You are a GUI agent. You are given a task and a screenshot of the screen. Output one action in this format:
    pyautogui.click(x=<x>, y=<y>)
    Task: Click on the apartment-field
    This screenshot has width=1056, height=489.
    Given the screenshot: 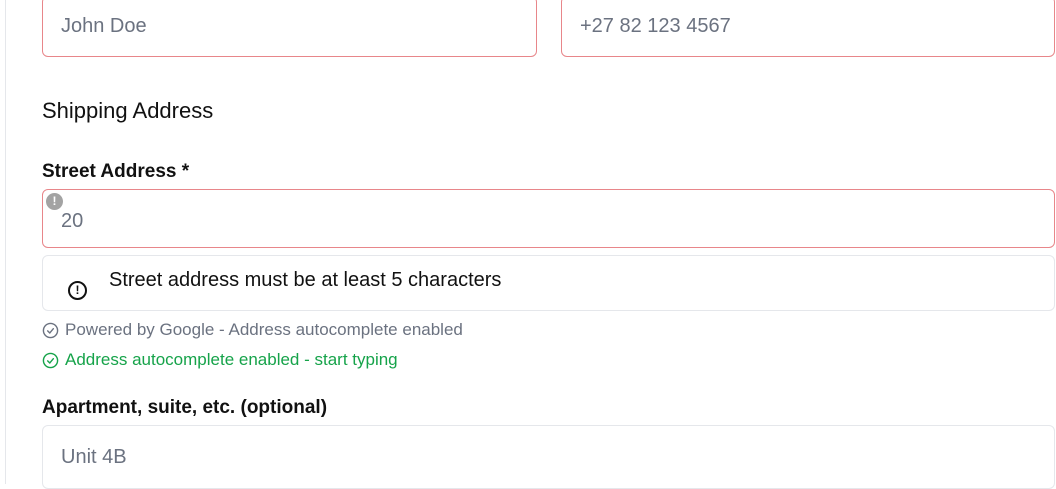 What is the action you would take?
    pyautogui.click(x=548, y=457)
    